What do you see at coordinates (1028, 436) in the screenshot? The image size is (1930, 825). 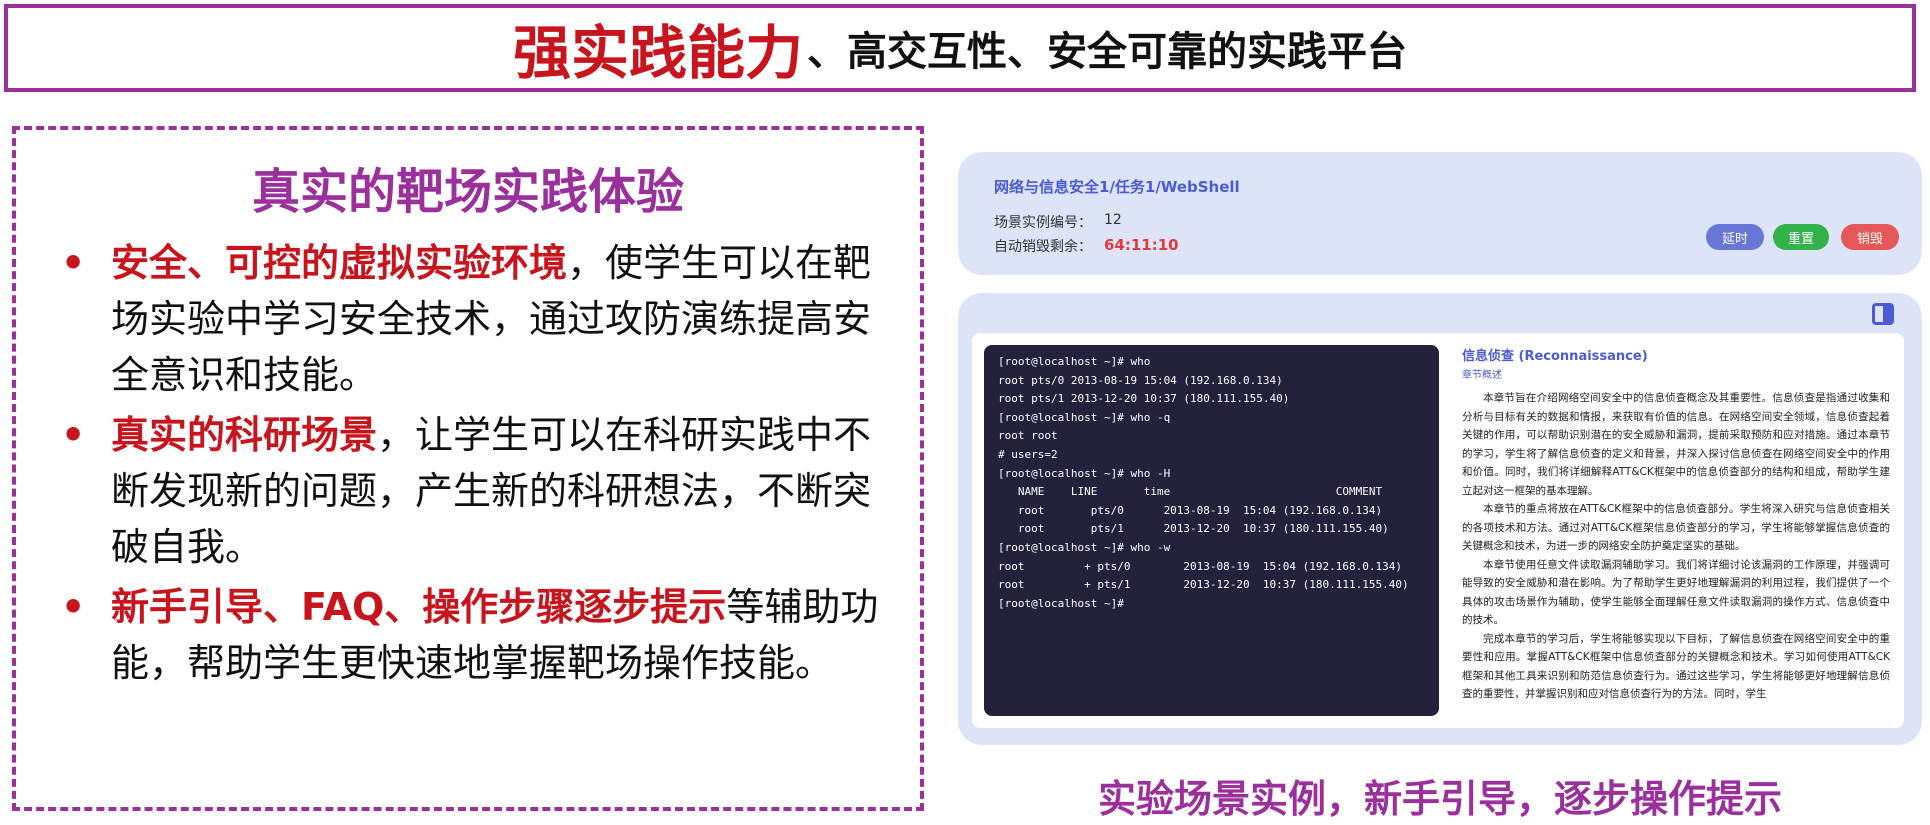 I see `terminal-line: root root` at bounding box center [1028, 436].